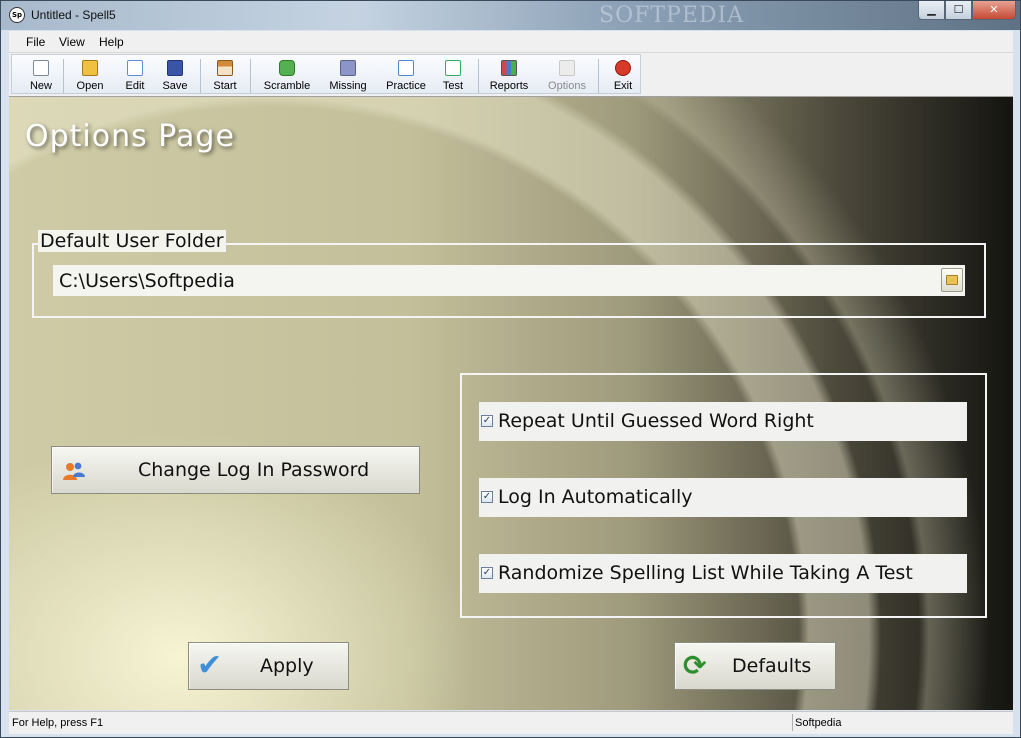  What do you see at coordinates (509, 68) in the screenshot?
I see `bar-chart-icon` at bounding box center [509, 68].